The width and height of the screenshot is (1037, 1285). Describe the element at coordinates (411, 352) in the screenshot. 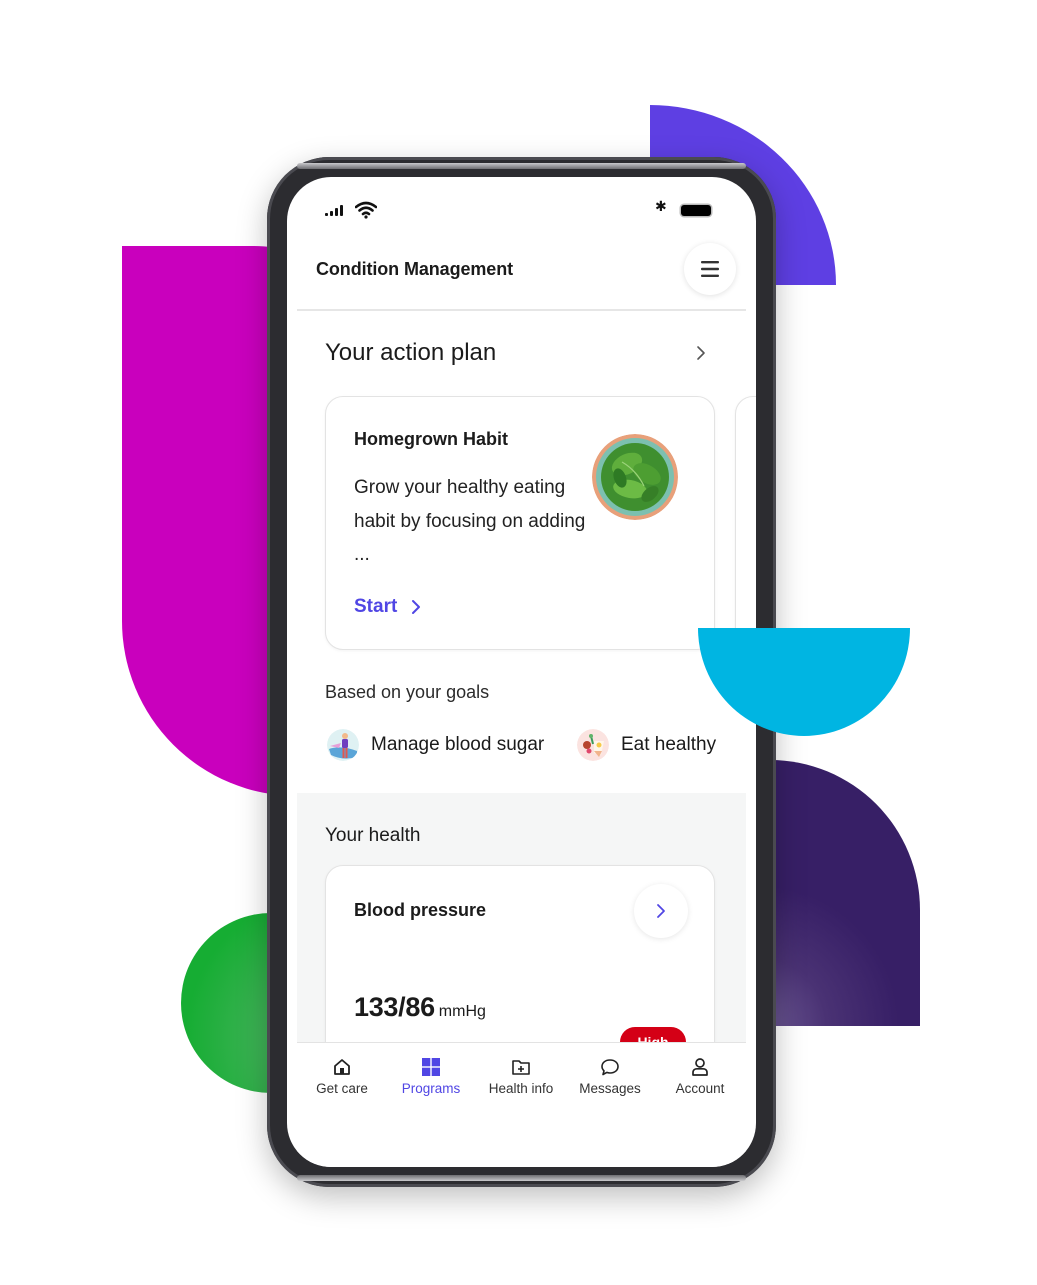

I see `action-plan-title: Your action plan` at that location.